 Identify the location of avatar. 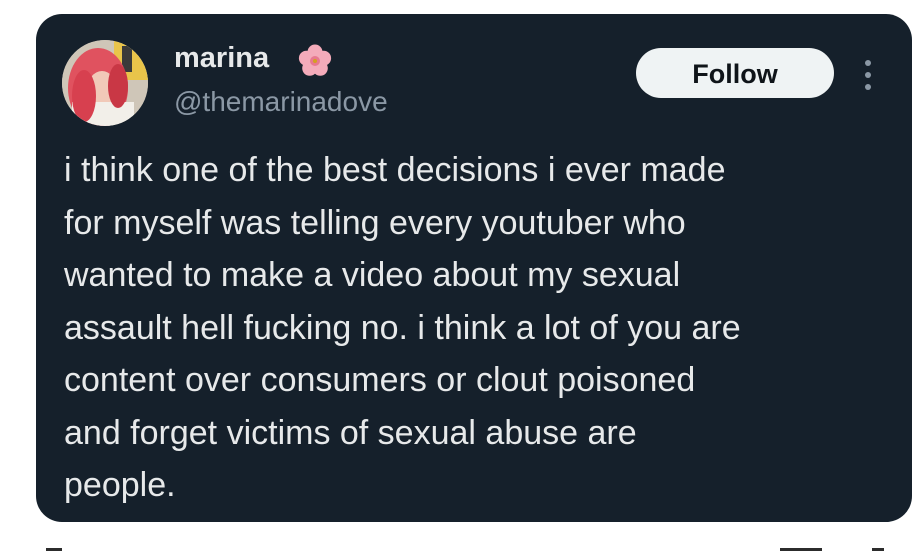
(105, 83).